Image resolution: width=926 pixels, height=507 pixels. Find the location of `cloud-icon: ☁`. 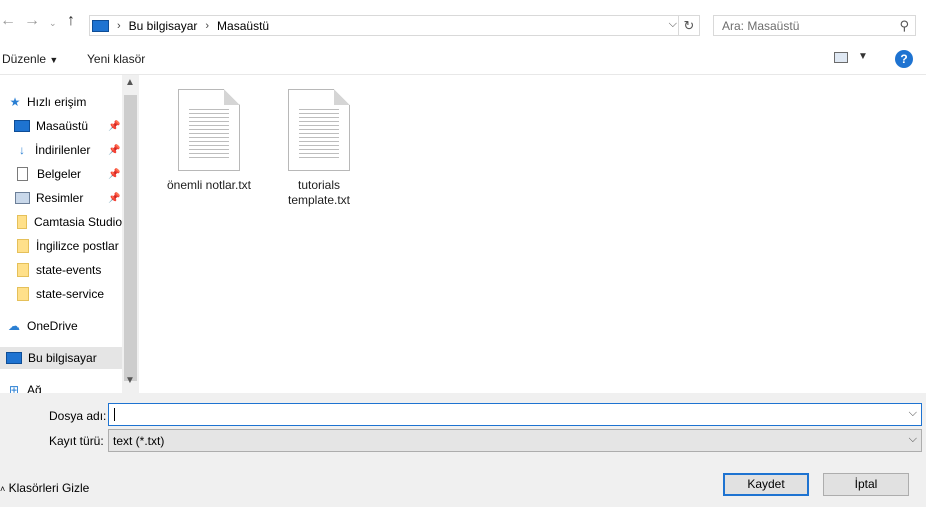

cloud-icon: ☁ is located at coordinates (14, 326).